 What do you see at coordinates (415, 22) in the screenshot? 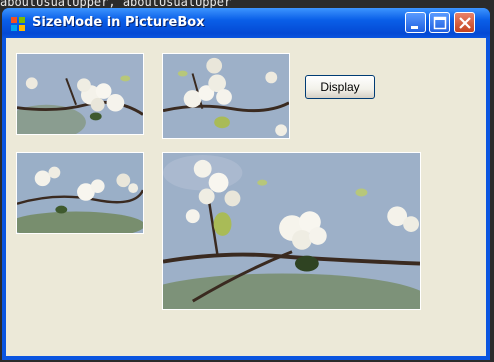
I see `minimize-button` at bounding box center [415, 22].